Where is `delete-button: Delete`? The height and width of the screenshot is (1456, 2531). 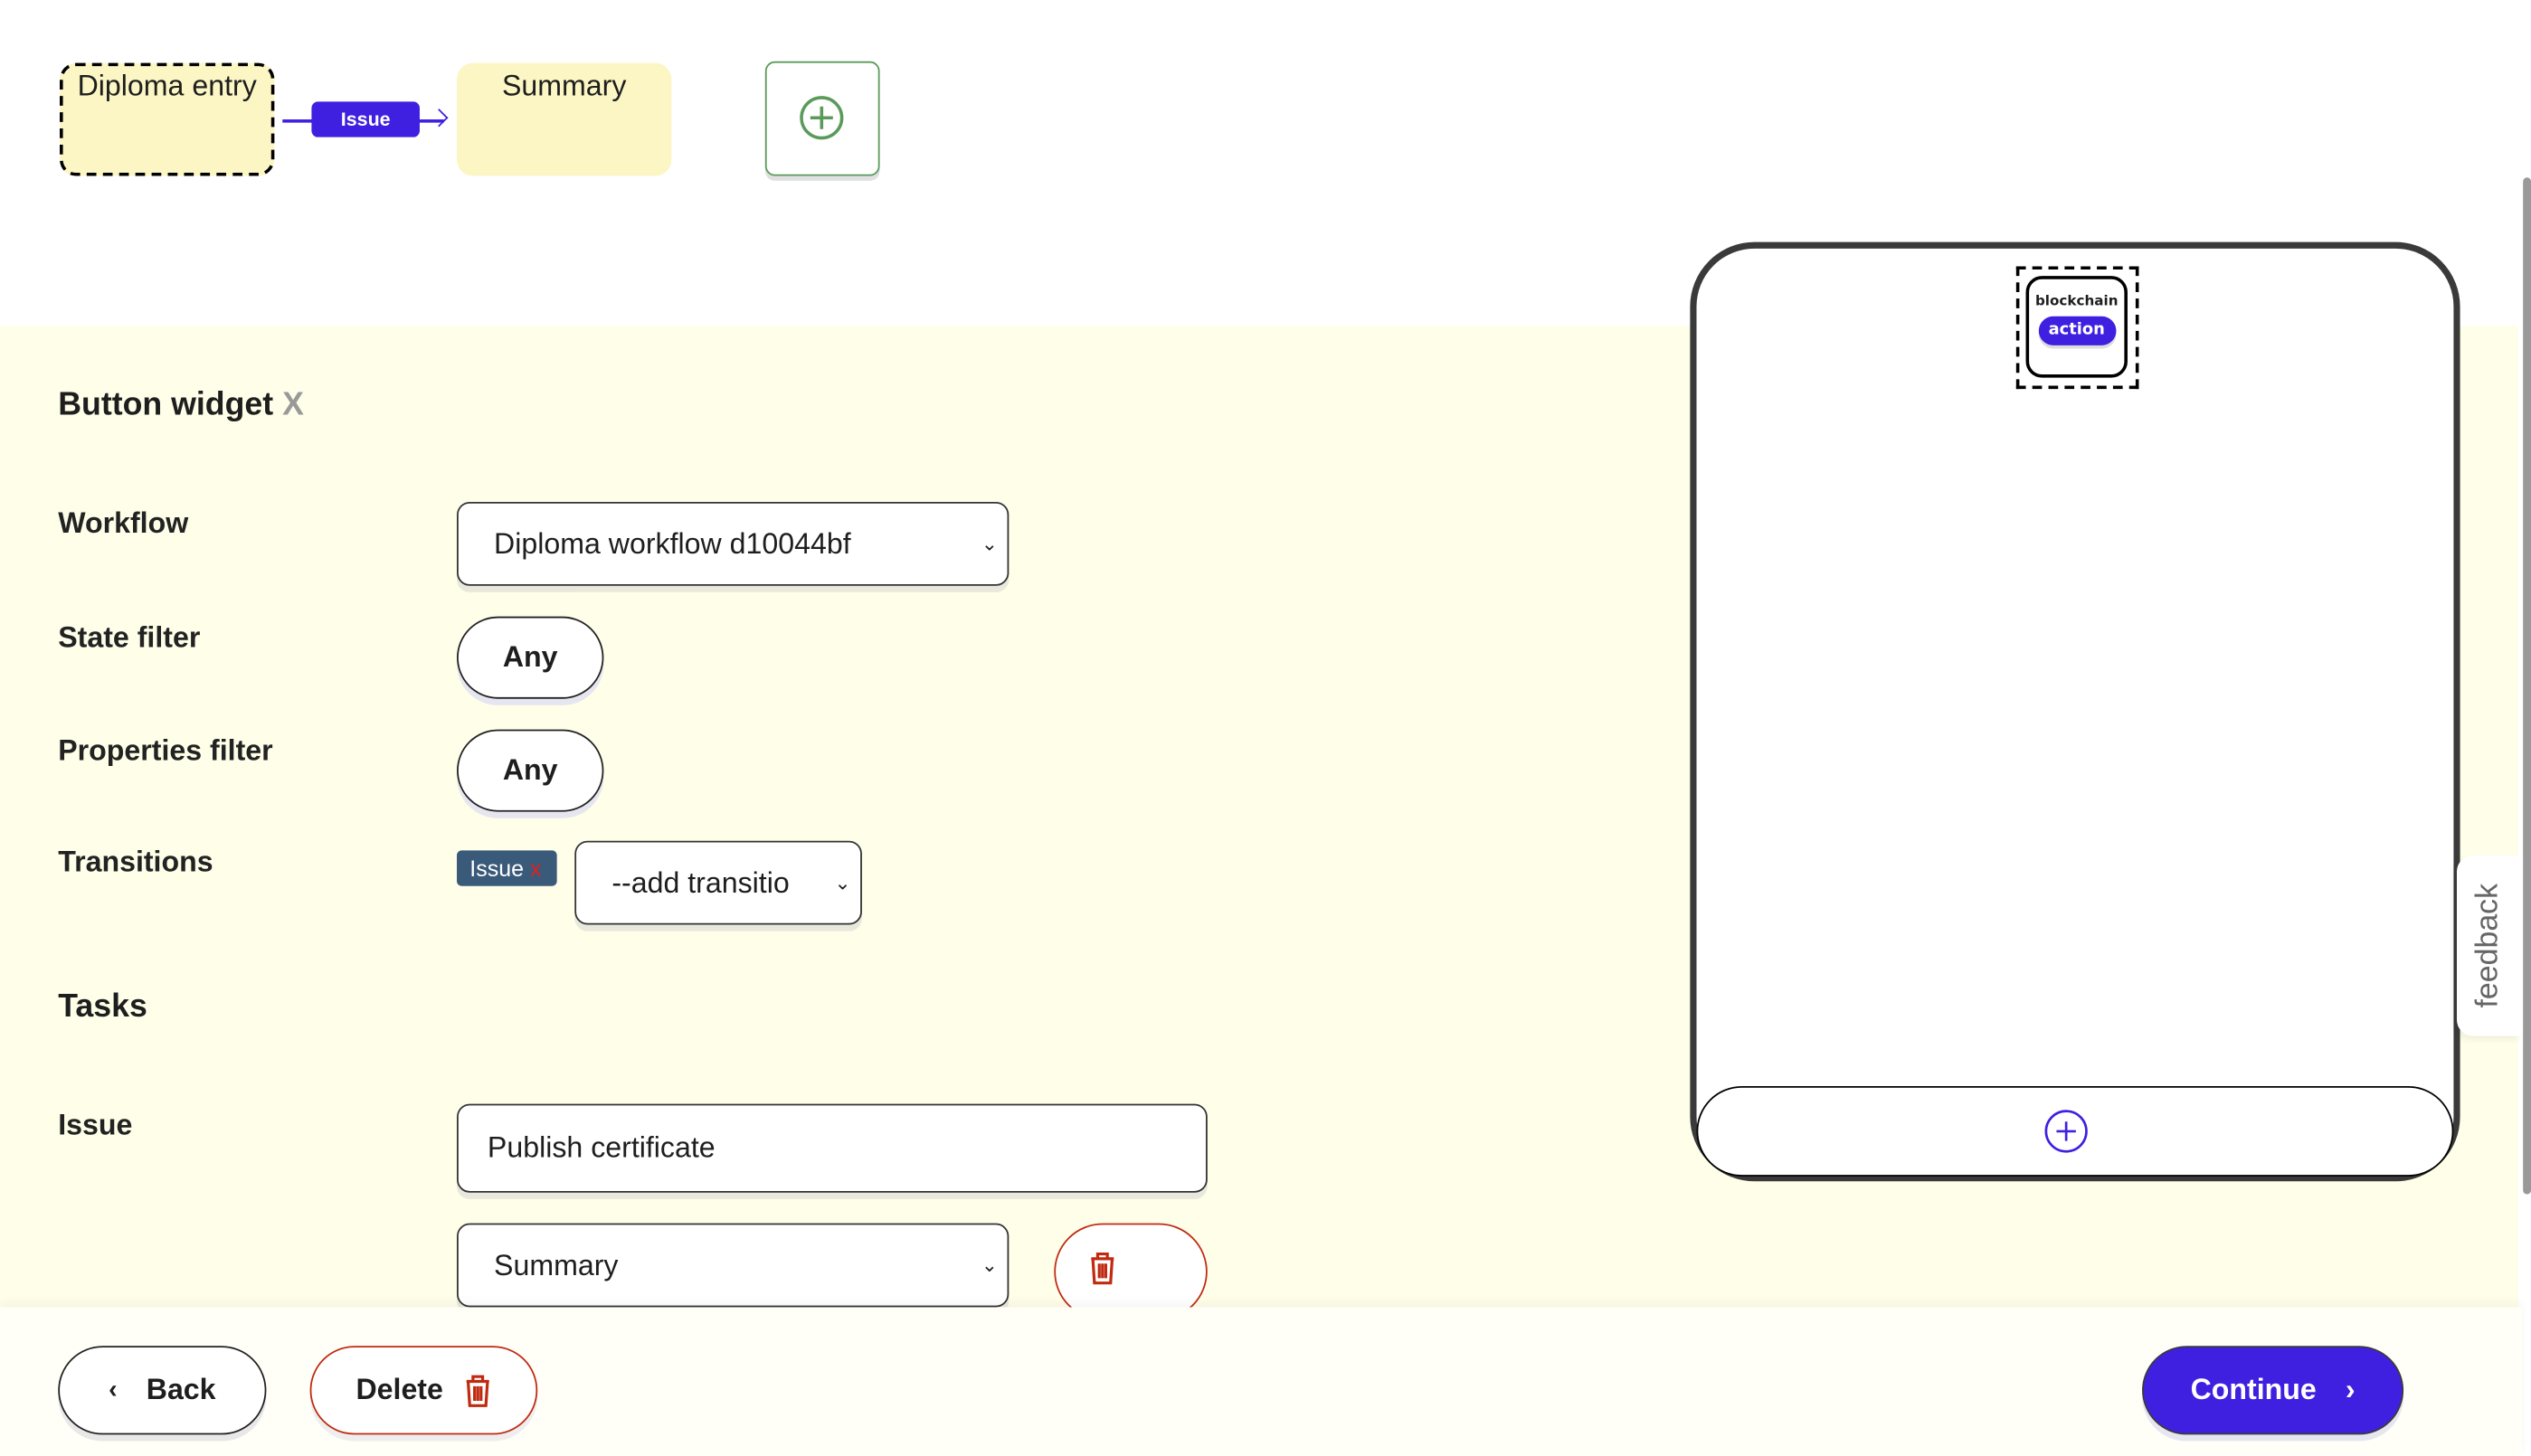
delete-button: Delete is located at coordinates (424, 1390).